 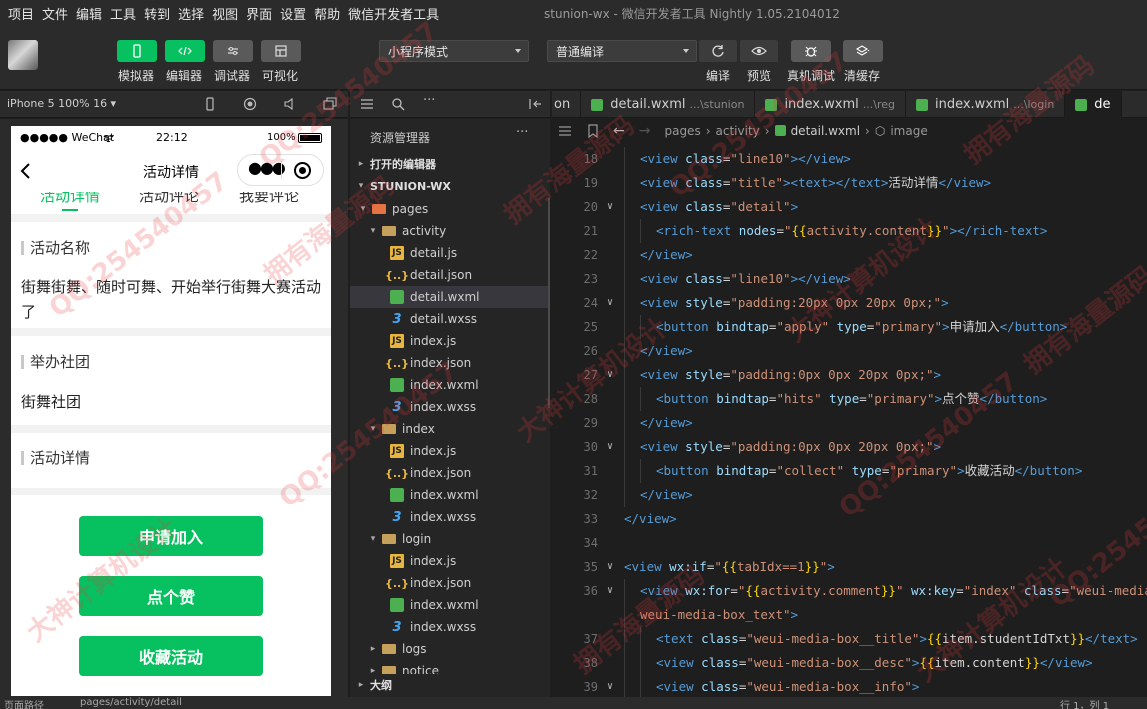 I want to click on code-line: 23 <view class="line10"></view>, so click(x=849, y=279).